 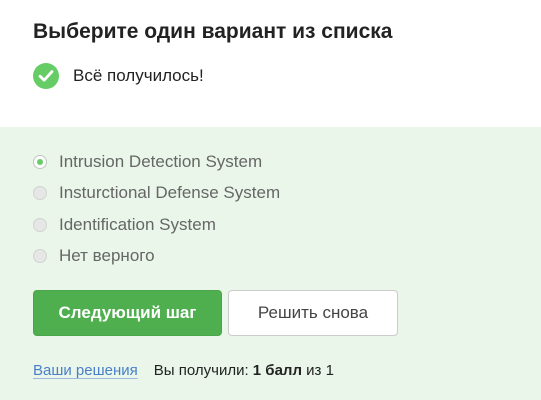 I want to click on score-text: Вы получили: 1 балл из 1, so click(x=244, y=370).